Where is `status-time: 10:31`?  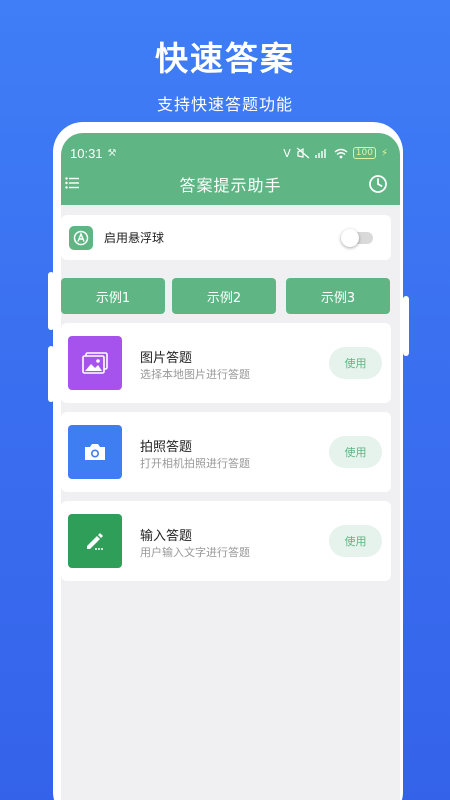 status-time: 10:31 is located at coordinates (86, 153).